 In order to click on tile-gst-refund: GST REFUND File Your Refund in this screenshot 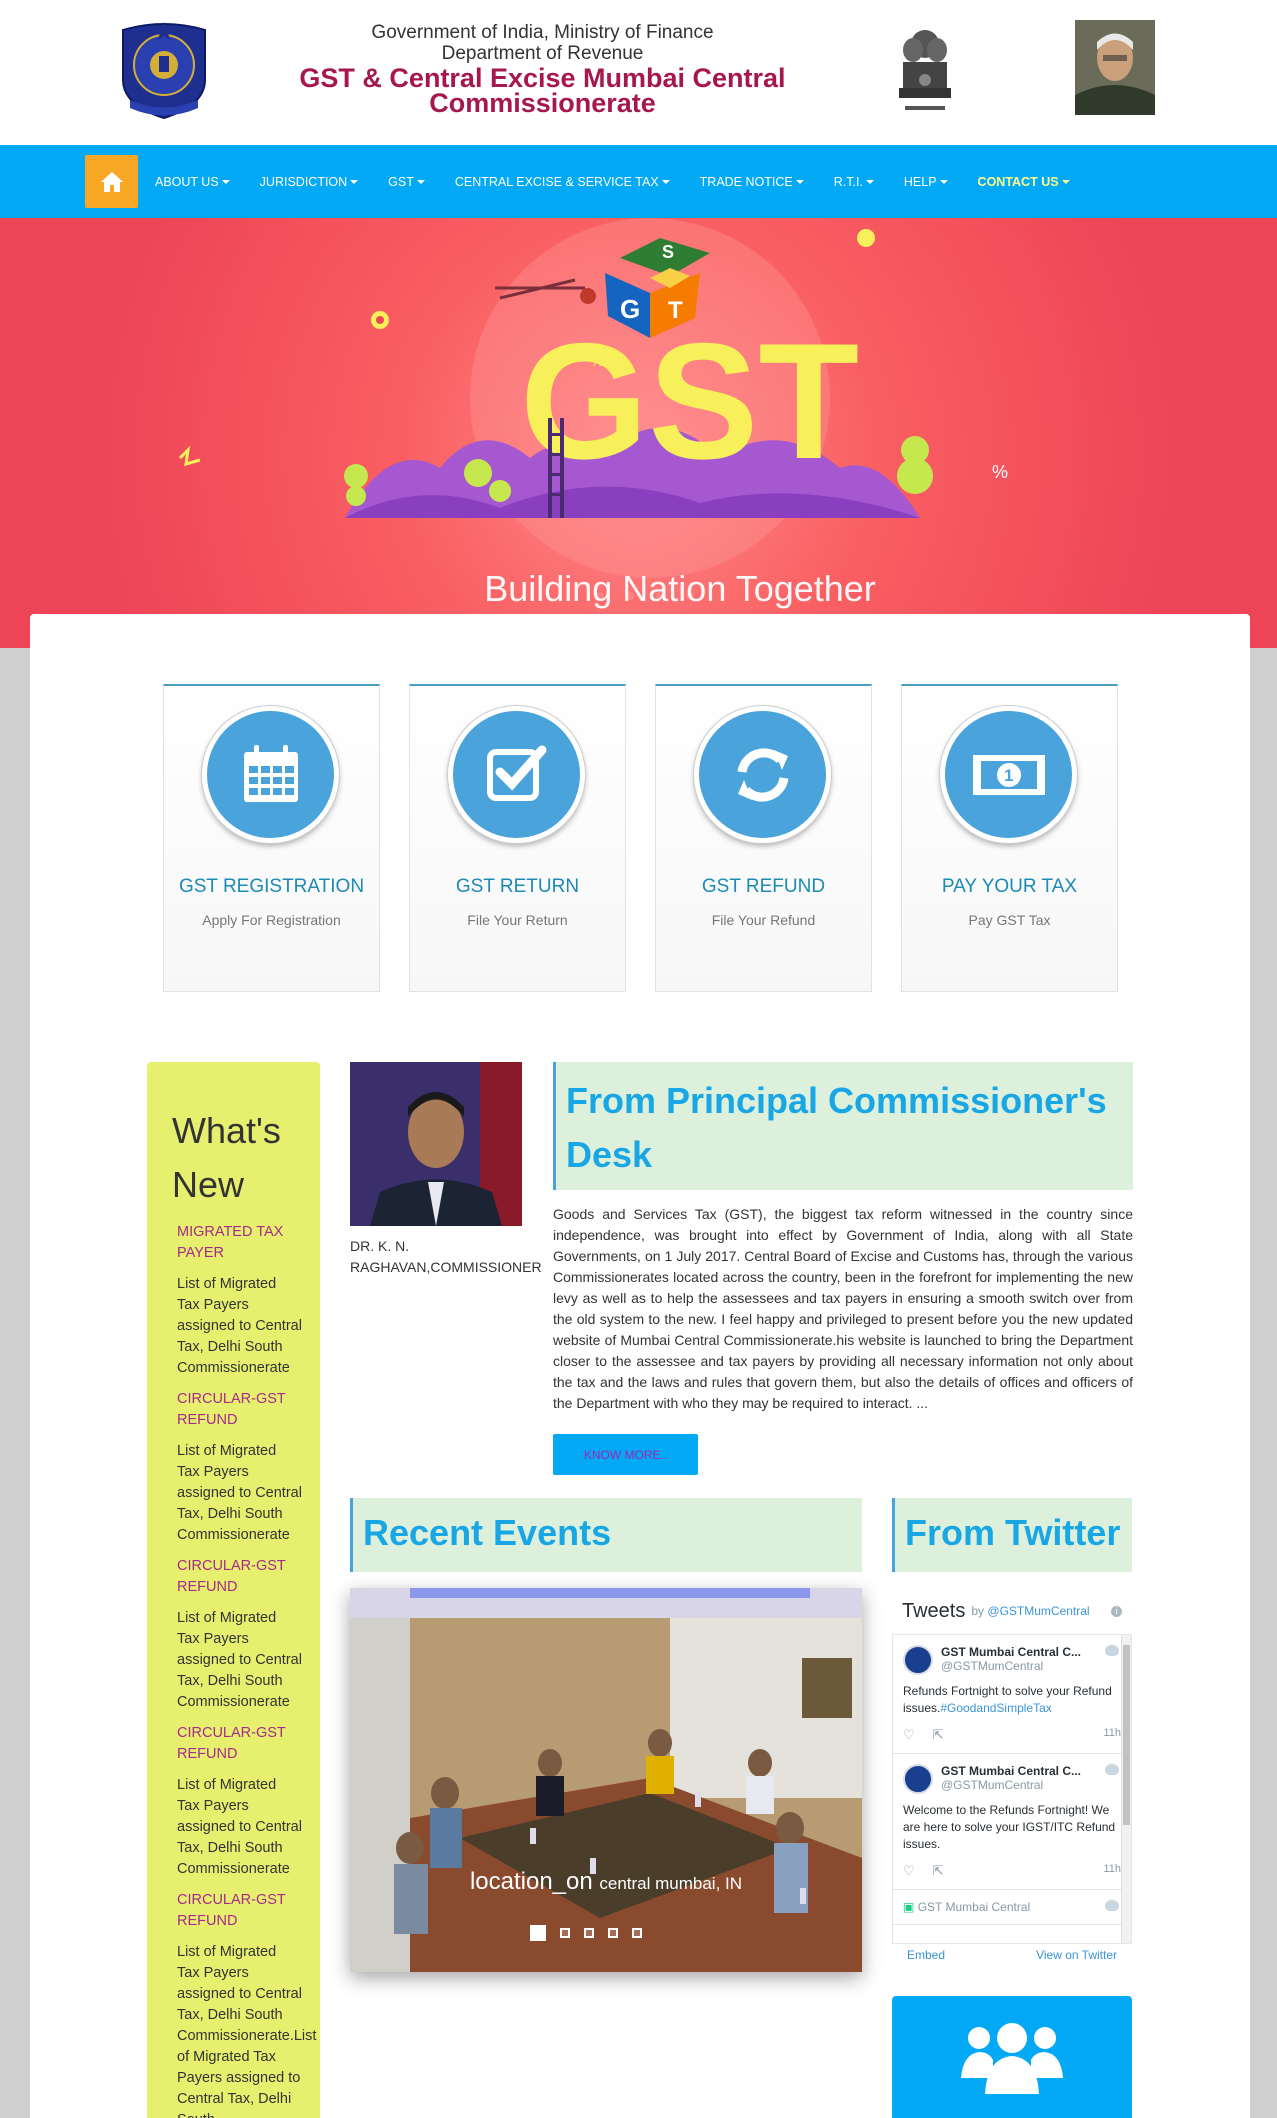, I will do `click(763, 838)`.